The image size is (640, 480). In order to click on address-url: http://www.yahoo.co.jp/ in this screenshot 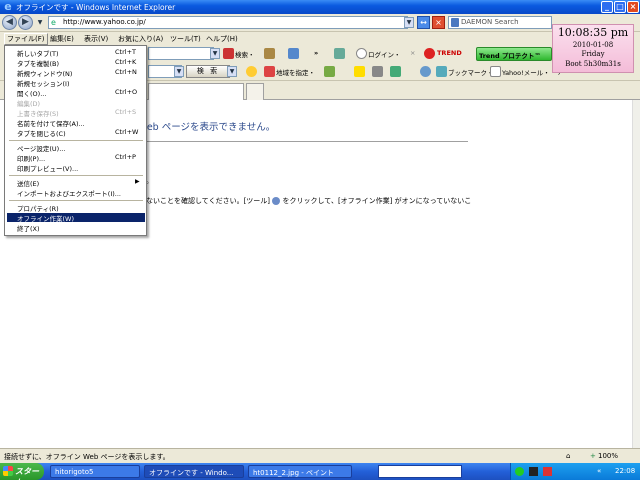, I will do `click(104, 22)`.